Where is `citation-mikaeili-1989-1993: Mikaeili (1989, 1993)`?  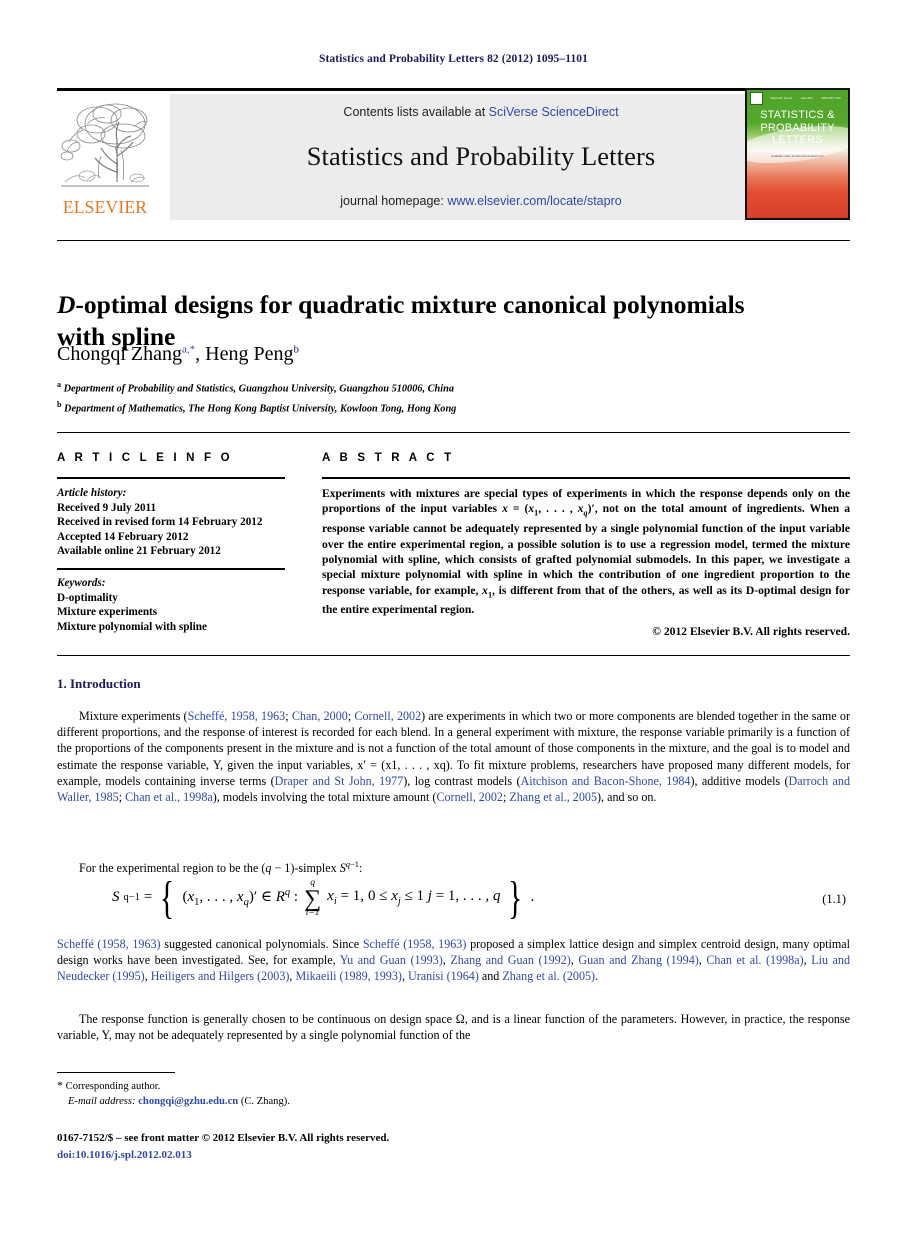 citation-mikaeili-1989-1993: Mikaeili (1989, 1993) is located at coordinates (348, 976).